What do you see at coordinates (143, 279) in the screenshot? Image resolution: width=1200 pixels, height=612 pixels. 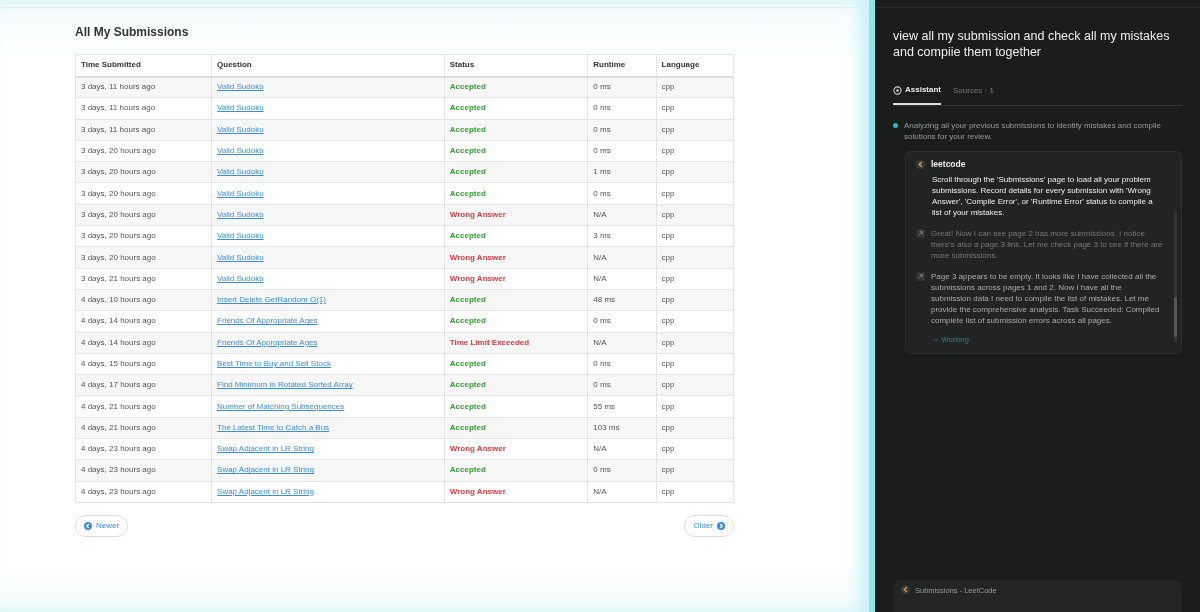 I see `table-cell: 3 days, 21 hours ago` at bounding box center [143, 279].